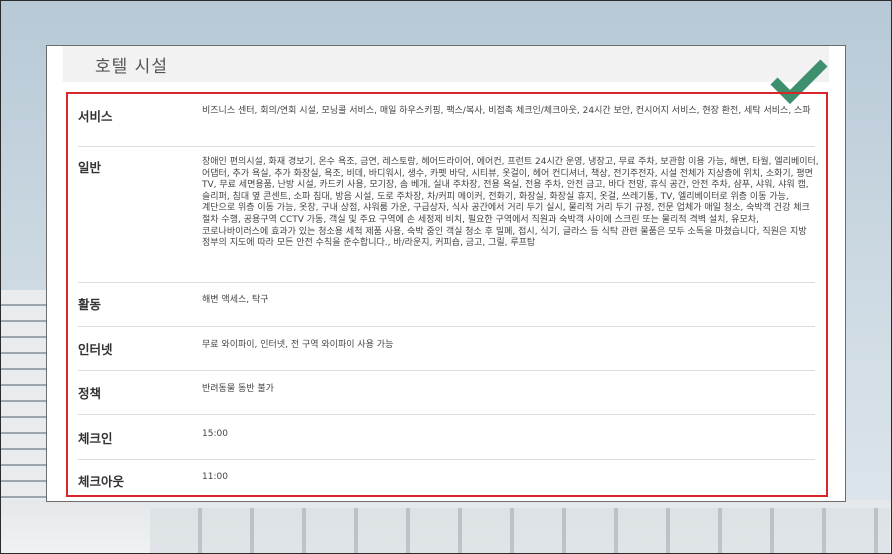  What do you see at coordinates (446, 392) in the screenshot?
I see `table-row-policy: 정책 반려동물 동반 불가` at bounding box center [446, 392].